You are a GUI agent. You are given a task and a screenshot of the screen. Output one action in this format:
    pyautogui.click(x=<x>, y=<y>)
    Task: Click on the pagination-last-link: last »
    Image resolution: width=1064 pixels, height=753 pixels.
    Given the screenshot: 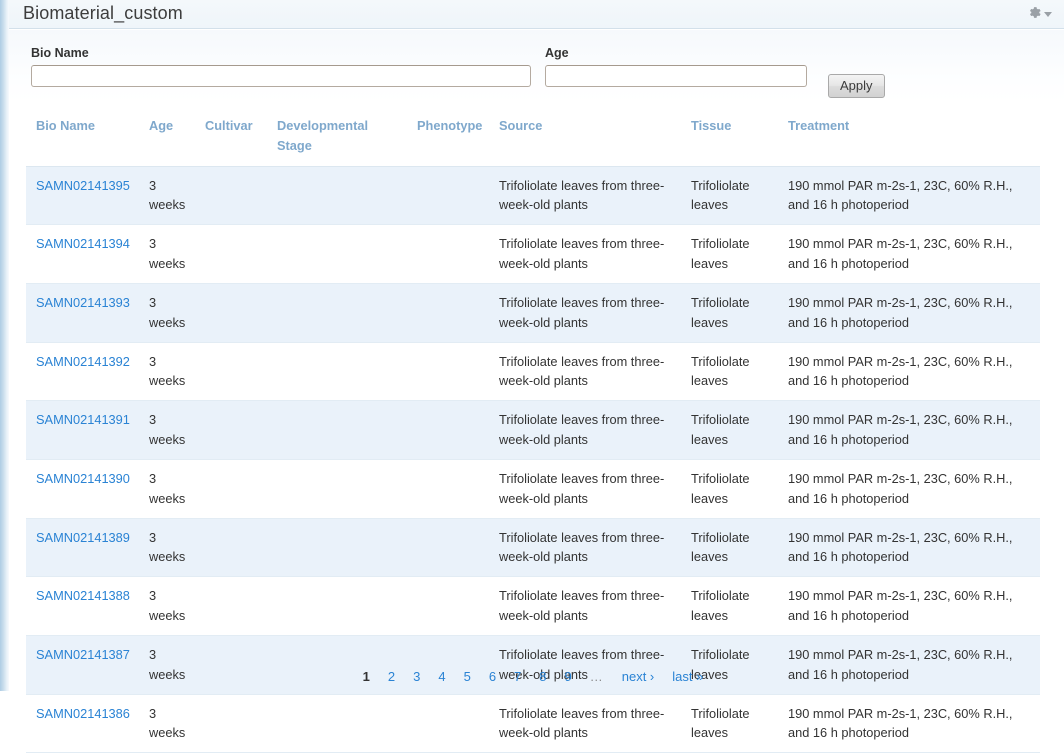 What is the action you would take?
    pyautogui.click(x=687, y=676)
    